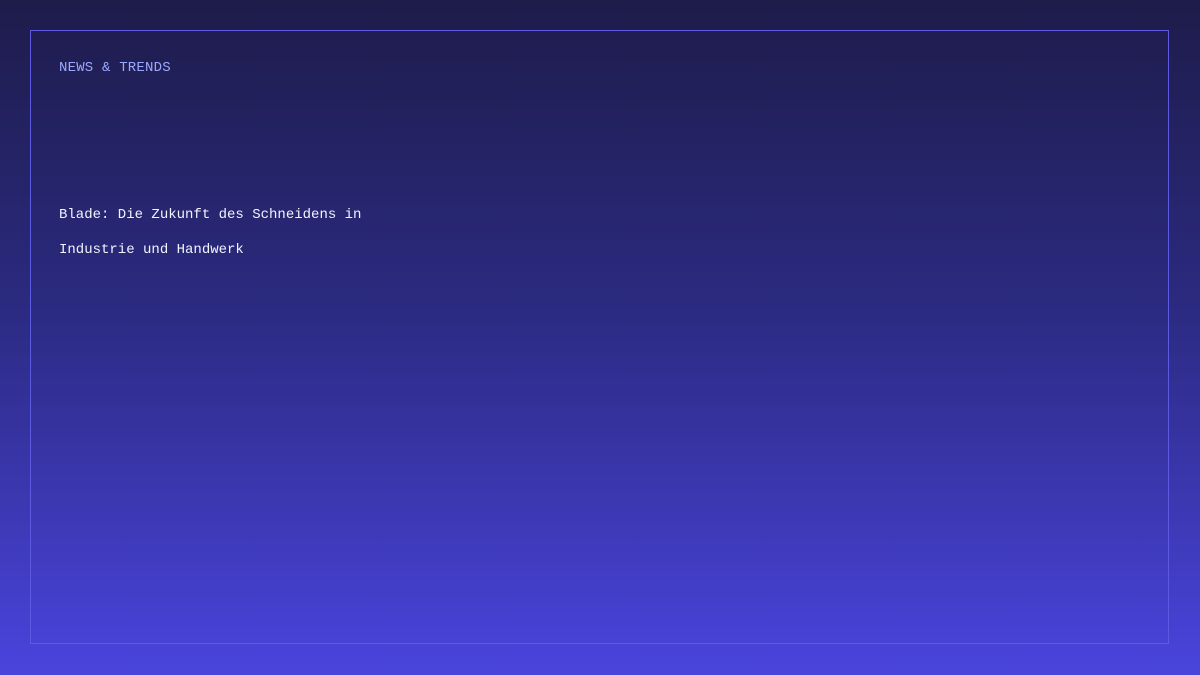 Image resolution: width=1200 pixels, height=675 pixels. I want to click on headline-line-1: Blade: Die Zukunft des Schneidens in, so click(210, 215).